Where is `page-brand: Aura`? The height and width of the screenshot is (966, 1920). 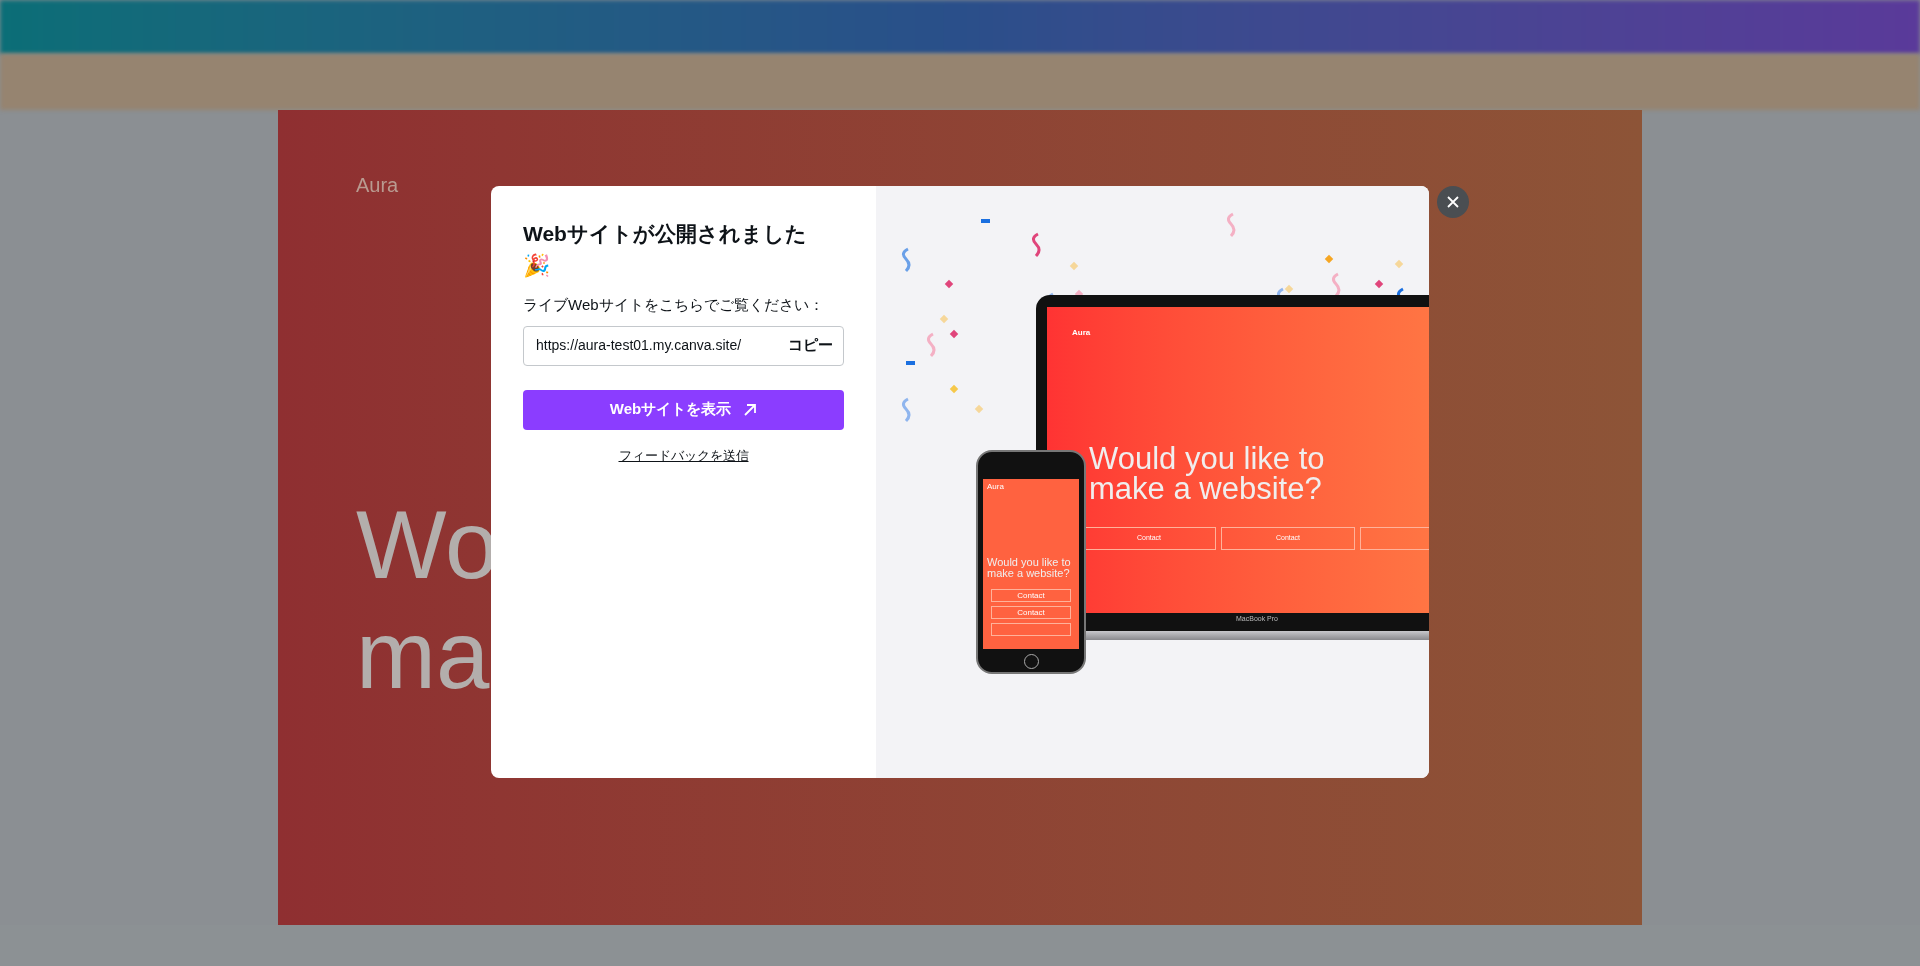 page-brand: Aura is located at coordinates (377, 185).